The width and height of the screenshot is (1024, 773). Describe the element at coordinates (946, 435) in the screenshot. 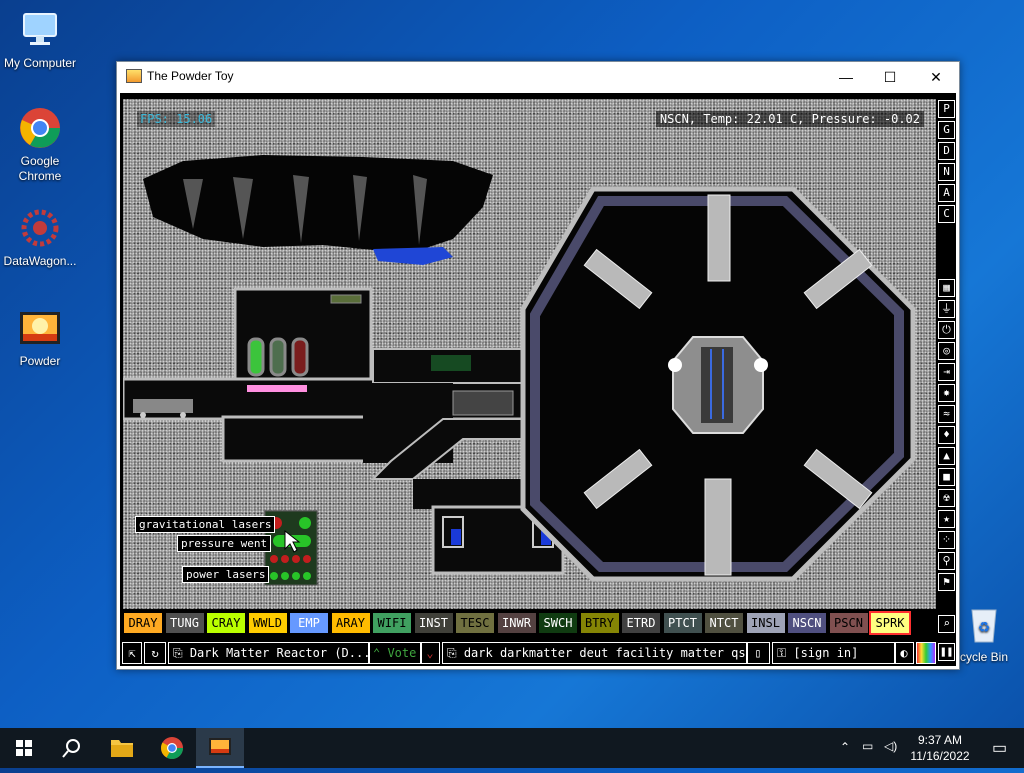

I see `liquids-icon: ♦` at that location.